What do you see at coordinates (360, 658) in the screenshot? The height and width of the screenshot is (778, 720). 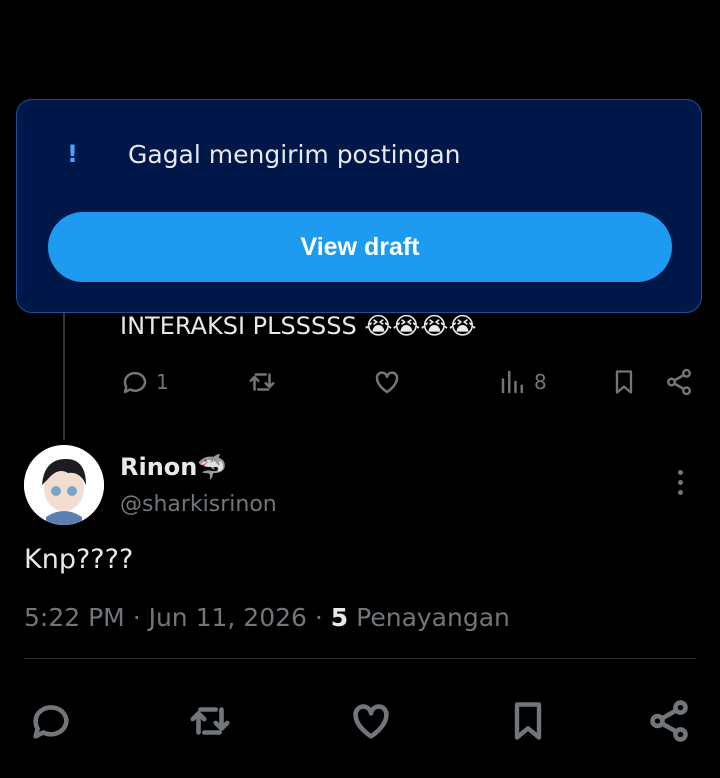 I see `divider` at bounding box center [360, 658].